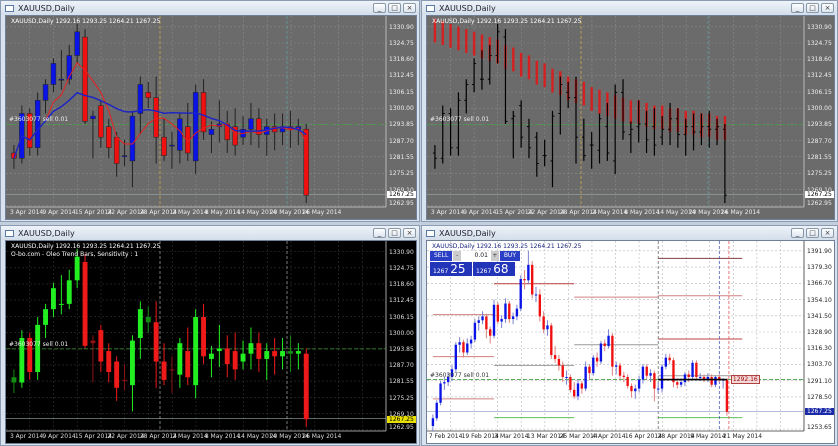 The width and height of the screenshot is (838, 446). What do you see at coordinates (457, 256) in the screenshot?
I see `lot-decrease-button: -` at bounding box center [457, 256].